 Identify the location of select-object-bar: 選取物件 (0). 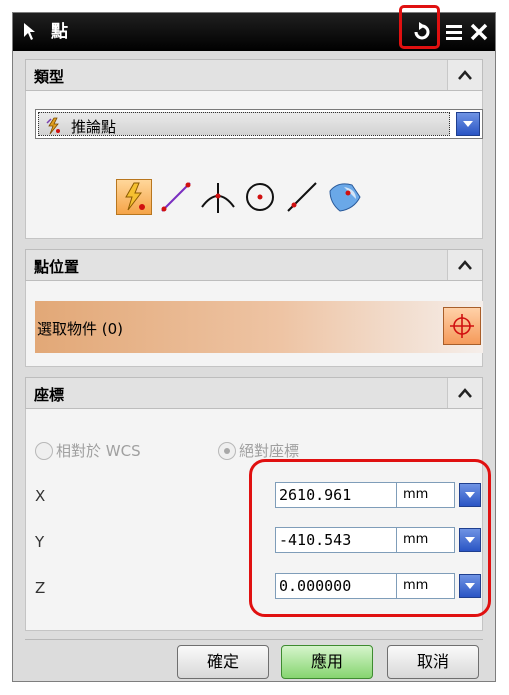
(259, 327).